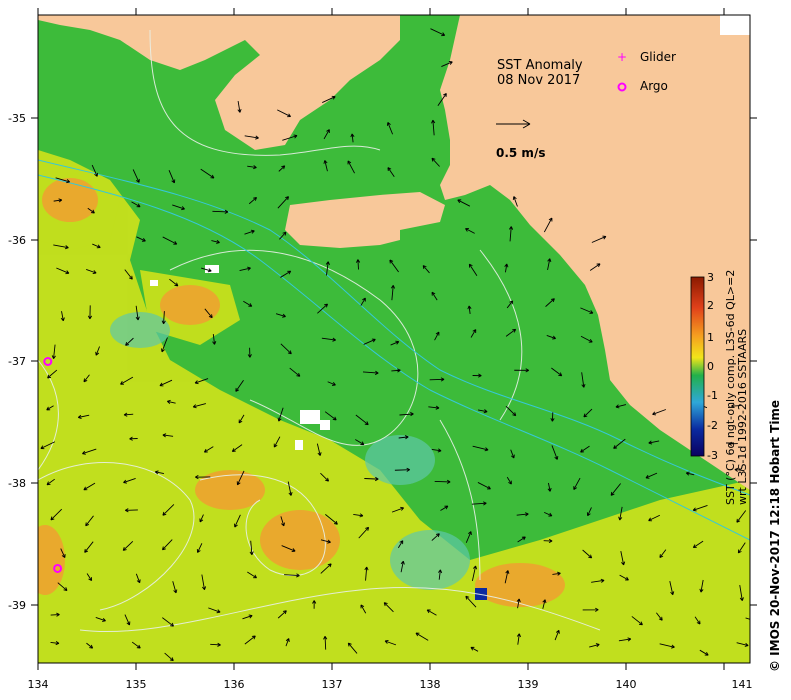 The image size is (791, 700). What do you see at coordinates (540, 65) in the screenshot?
I see `map-title: SST Anomaly` at bounding box center [540, 65].